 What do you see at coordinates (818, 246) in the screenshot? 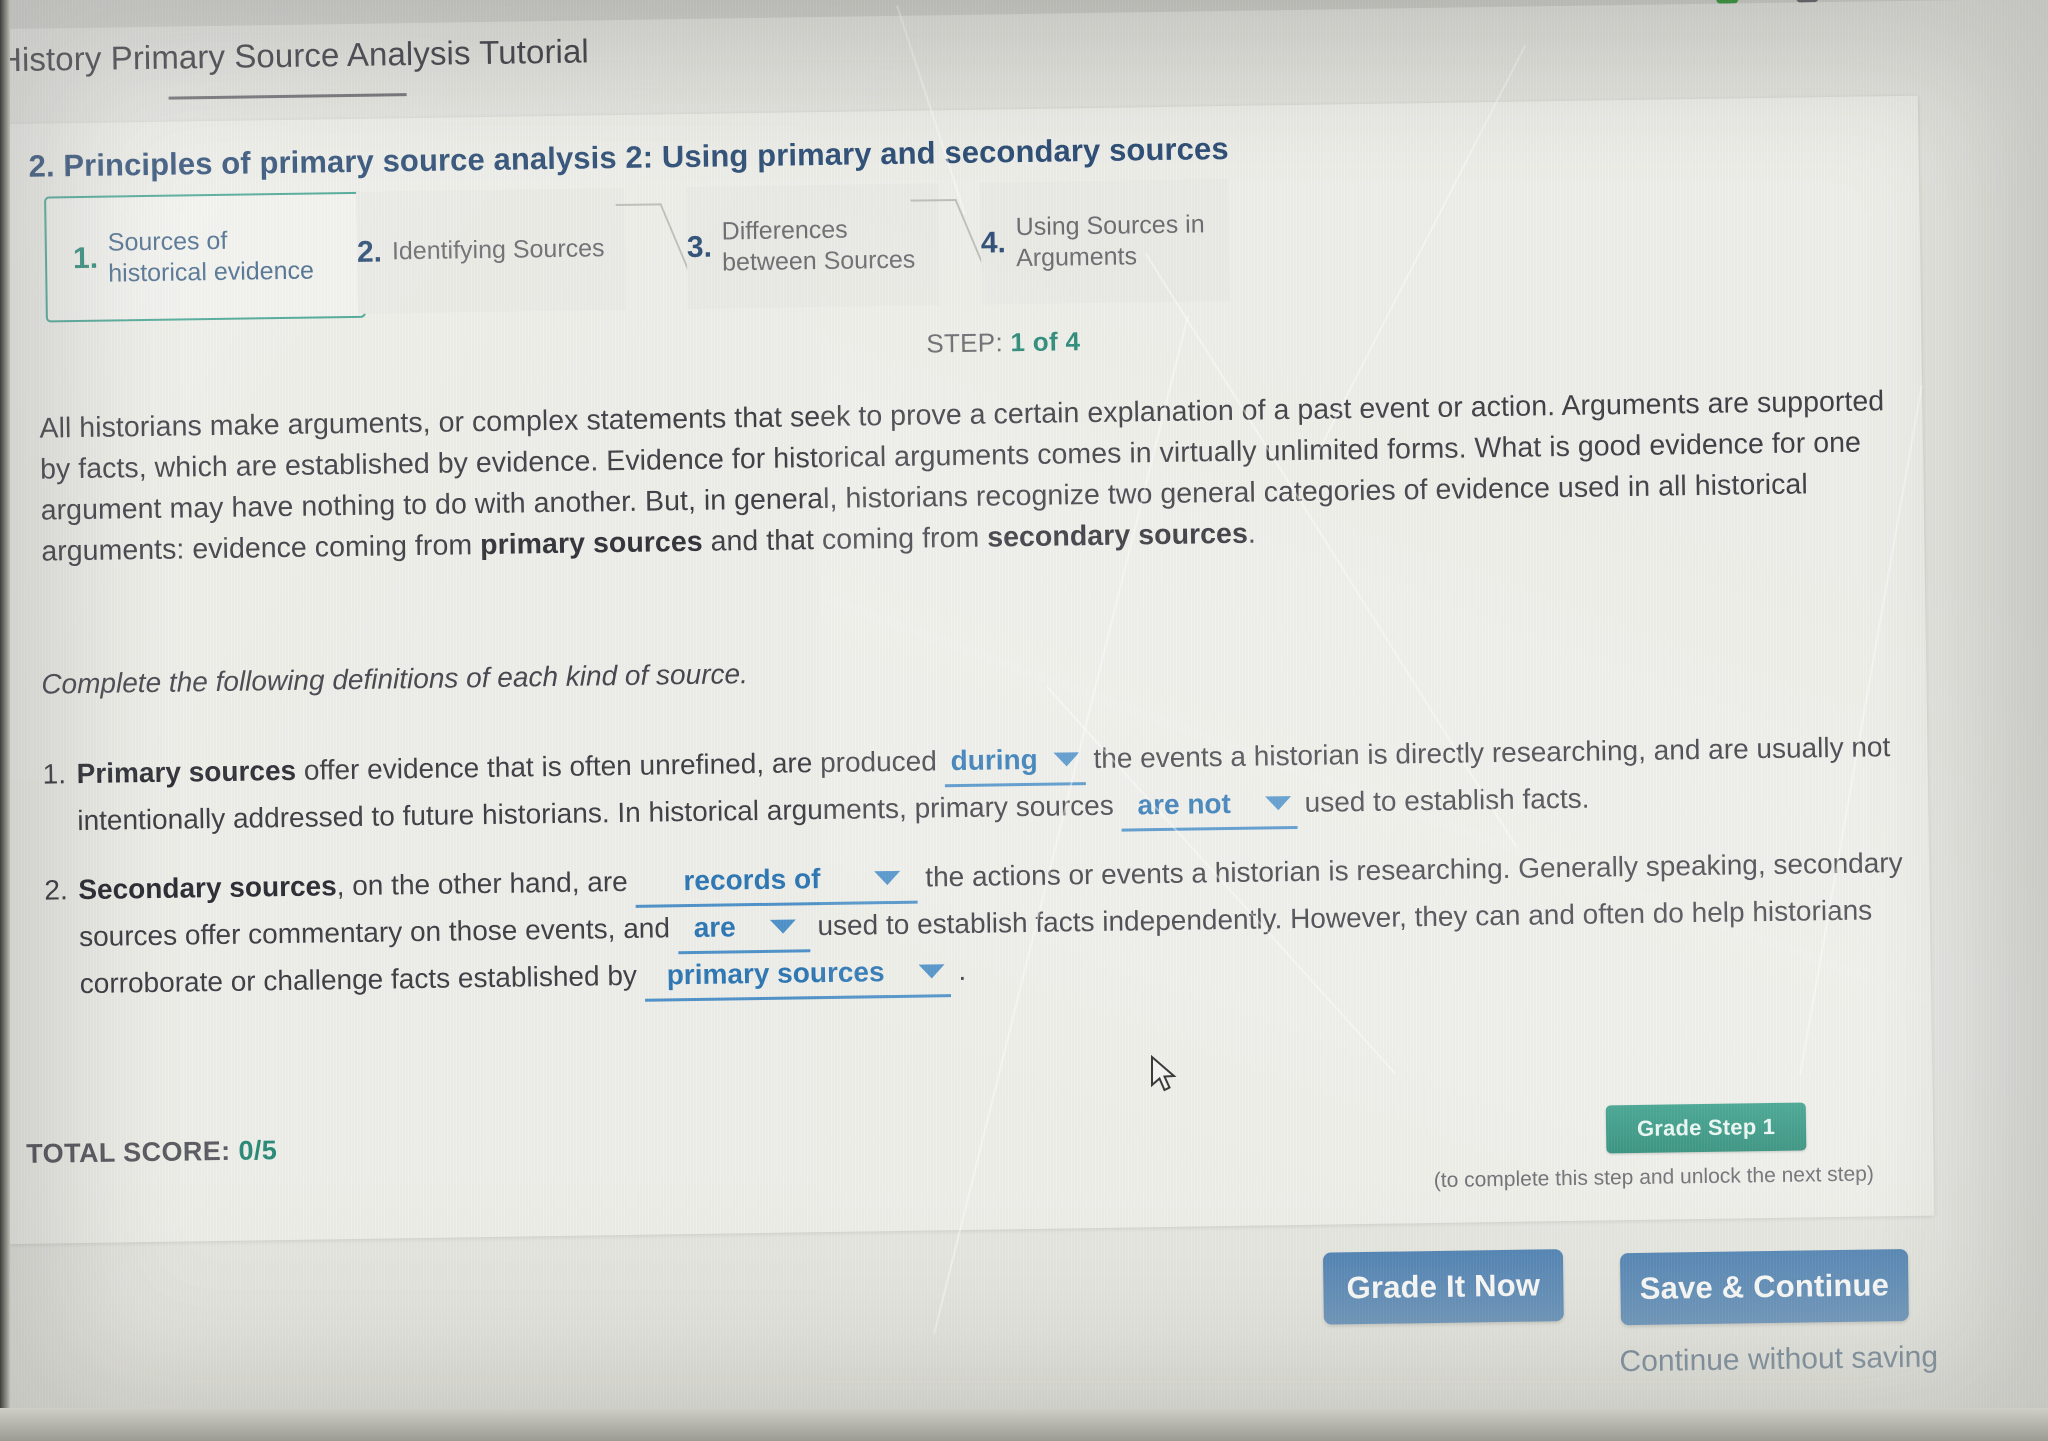
I see `tab-3-label: Differences between Sources` at bounding box center [818, 246].